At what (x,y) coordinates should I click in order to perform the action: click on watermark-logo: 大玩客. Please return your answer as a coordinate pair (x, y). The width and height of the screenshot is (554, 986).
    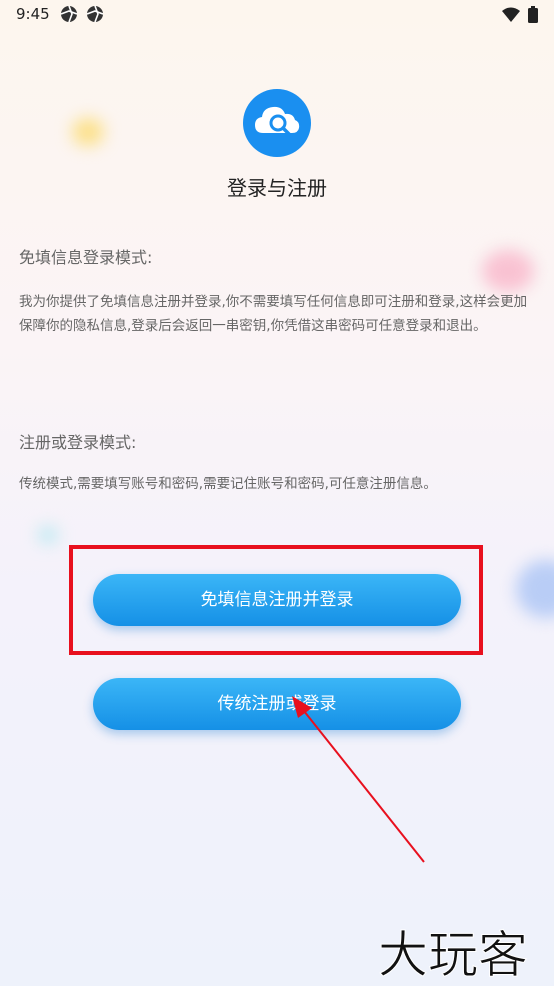
    Looking at the image, I should click on (453, 953).